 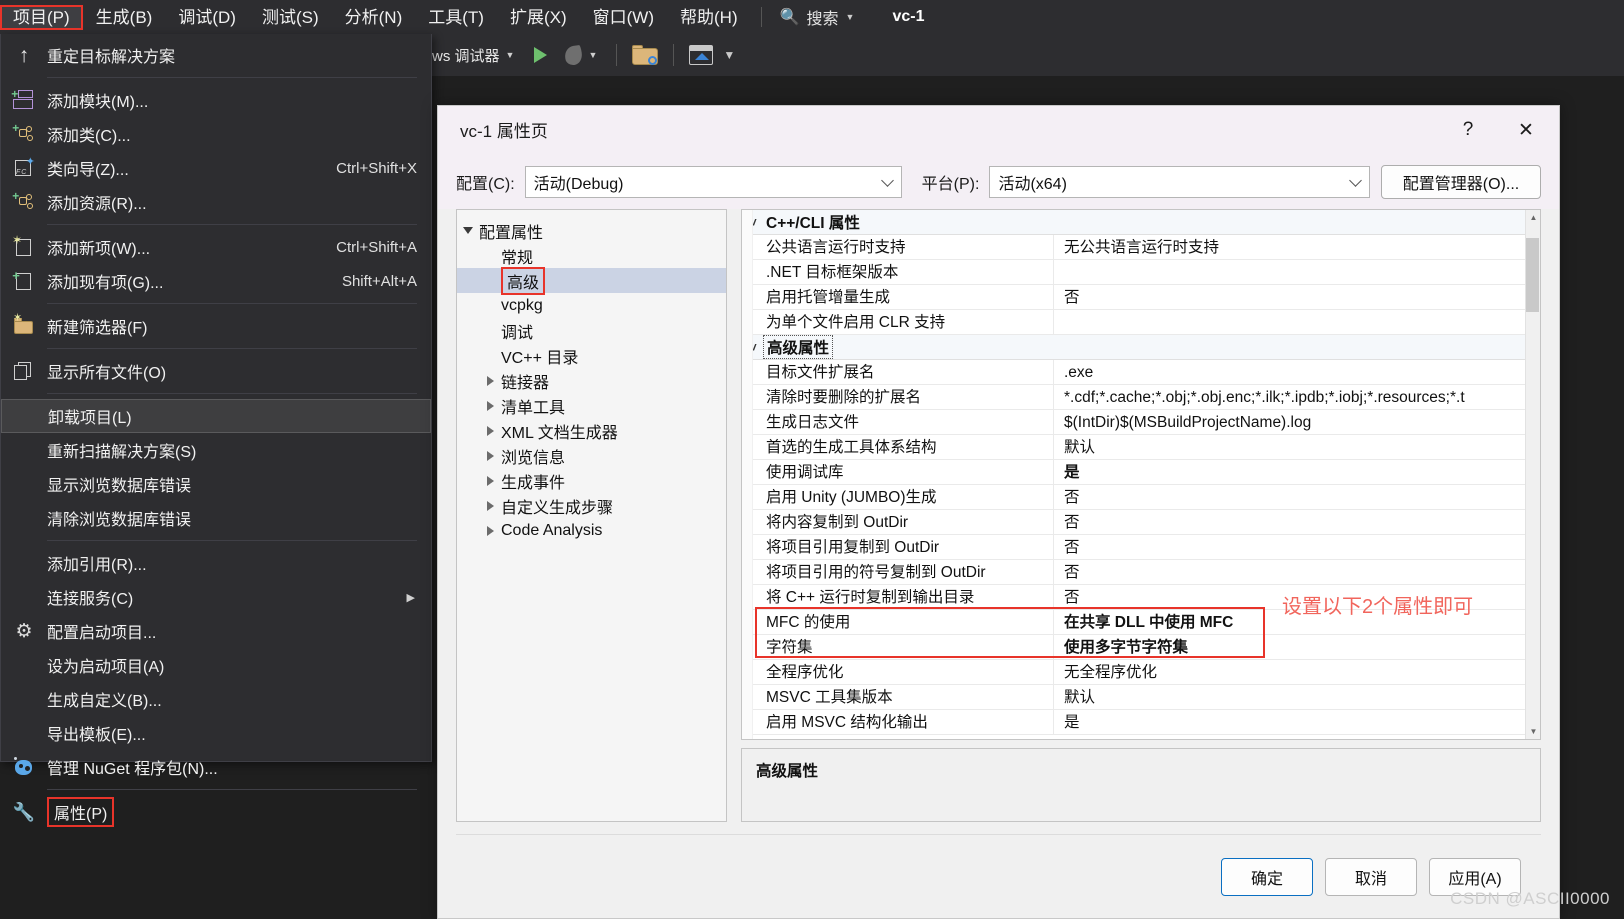 I want to click on menu-class-wizard: FC ✦ 类向导(Z)... Ctrl+Shift+X, so click(x=216, y=168).